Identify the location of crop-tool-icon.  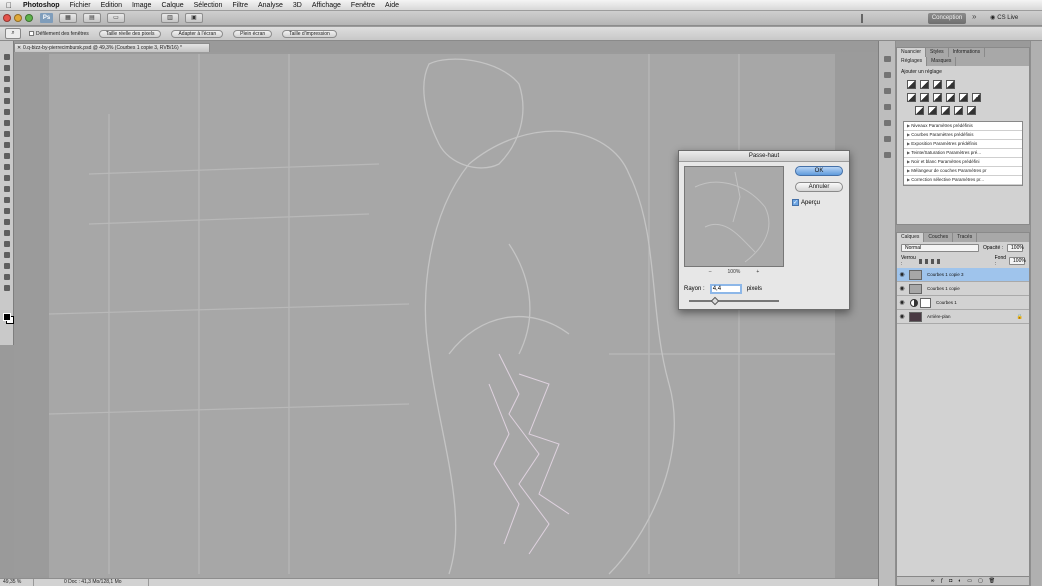
(7, 101).